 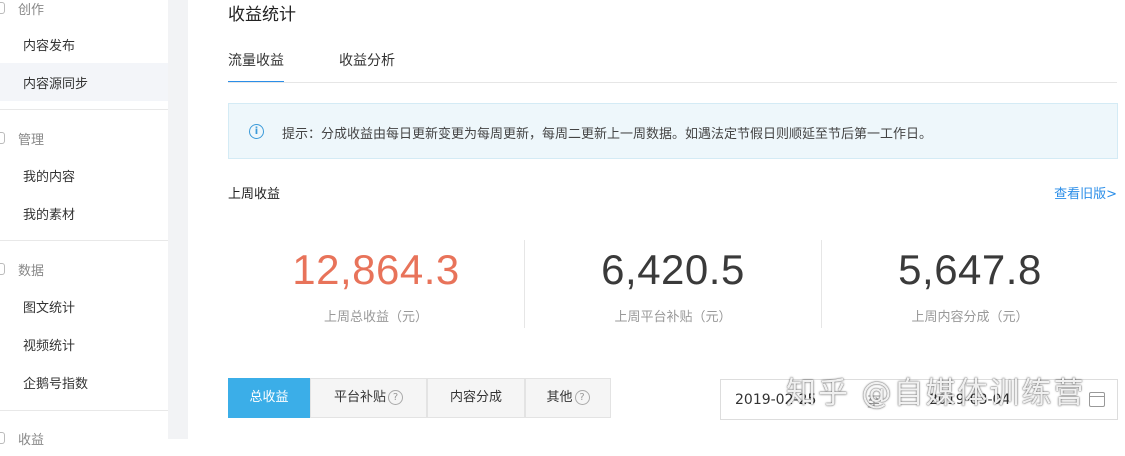 I want to click on stat-platform-subsidy: 6,420.5 上周平台补贴（元）, so click(x=673, y=285).